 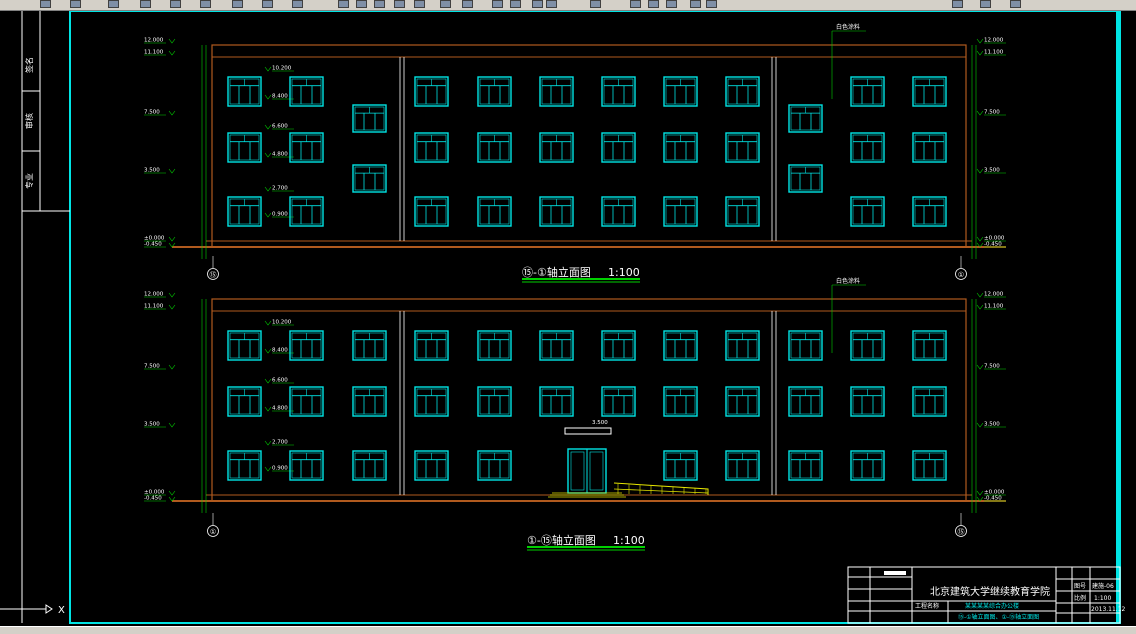 What do you see at coordinates (32, 610) in the screenshot?
I see `ucs-icon: X` at bounding box center [32, 610].